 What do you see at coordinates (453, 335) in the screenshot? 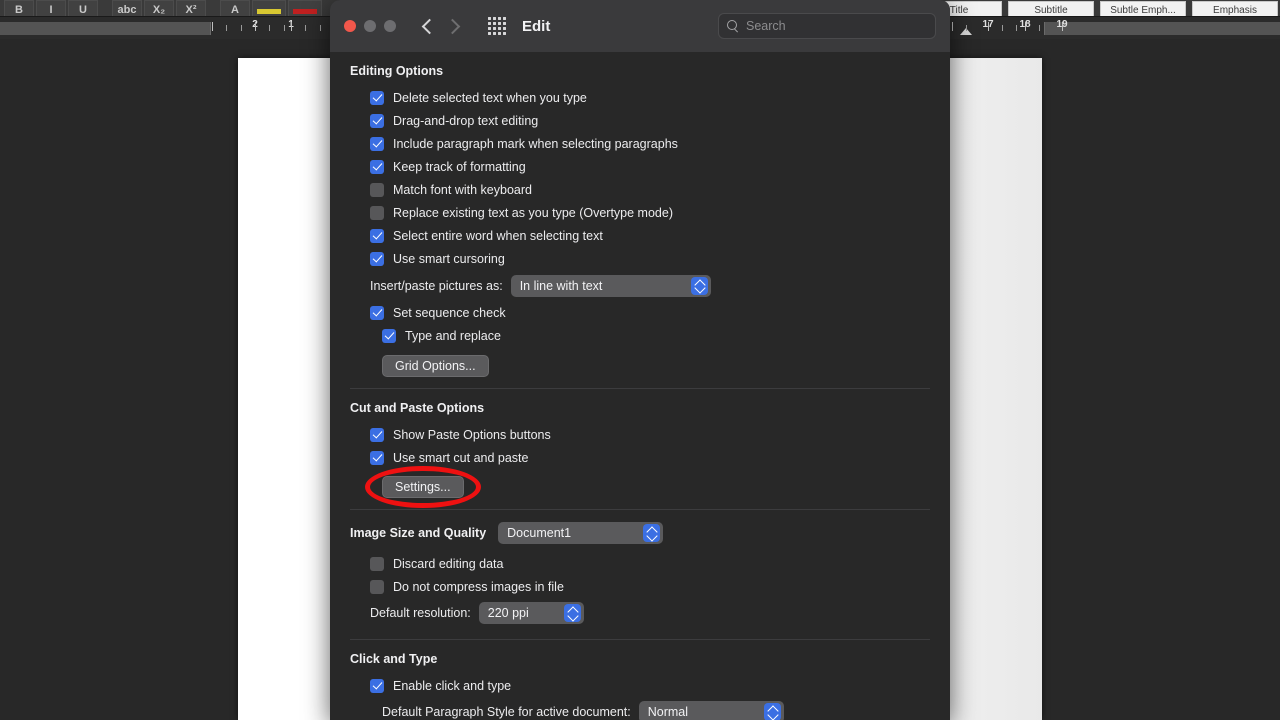
I see `label-type-and-replace: Type and replace` at bounding box center [453, 335].